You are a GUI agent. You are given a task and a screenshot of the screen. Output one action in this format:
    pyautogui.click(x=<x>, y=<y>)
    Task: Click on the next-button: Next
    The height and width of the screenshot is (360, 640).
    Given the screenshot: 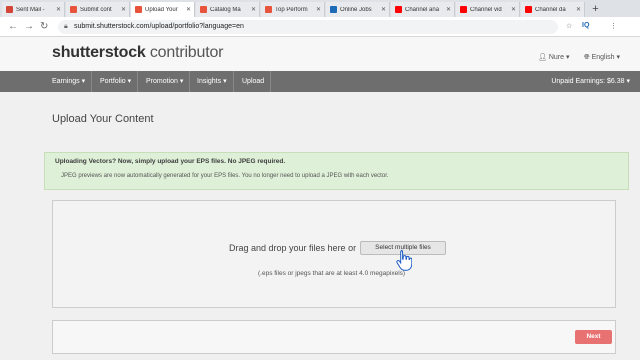 What is the action you would take?
    pyautogui.click(x=593, y=337)
    